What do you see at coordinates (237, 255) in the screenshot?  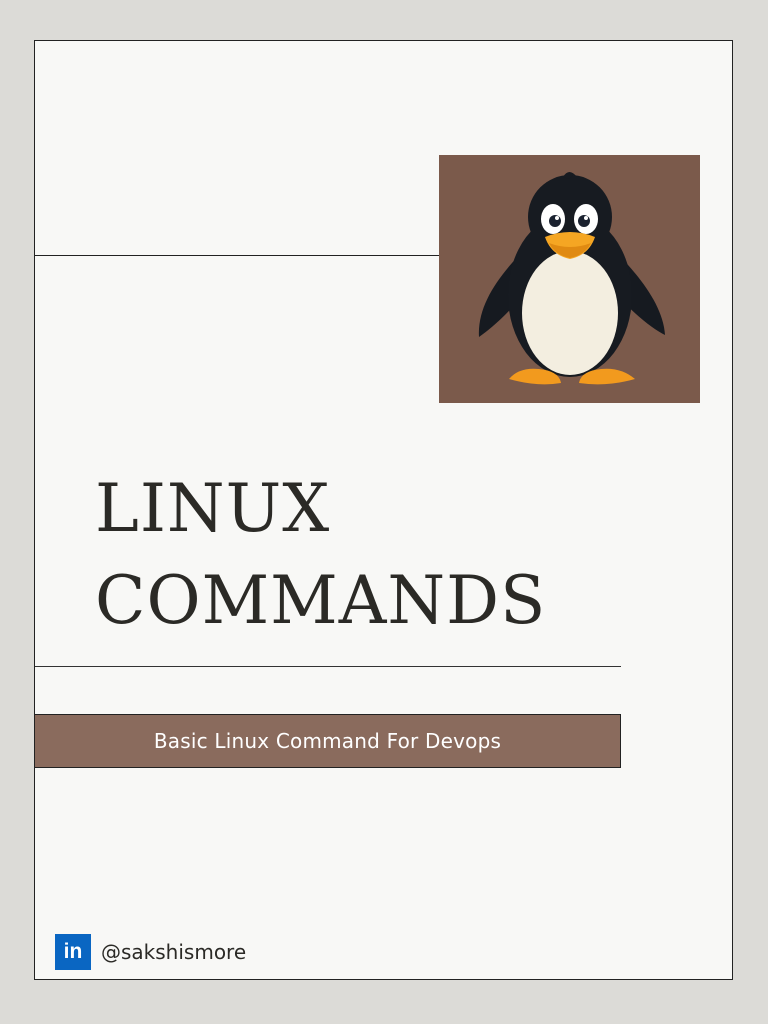 I see `top-divider` at bounding box center [237, 255].